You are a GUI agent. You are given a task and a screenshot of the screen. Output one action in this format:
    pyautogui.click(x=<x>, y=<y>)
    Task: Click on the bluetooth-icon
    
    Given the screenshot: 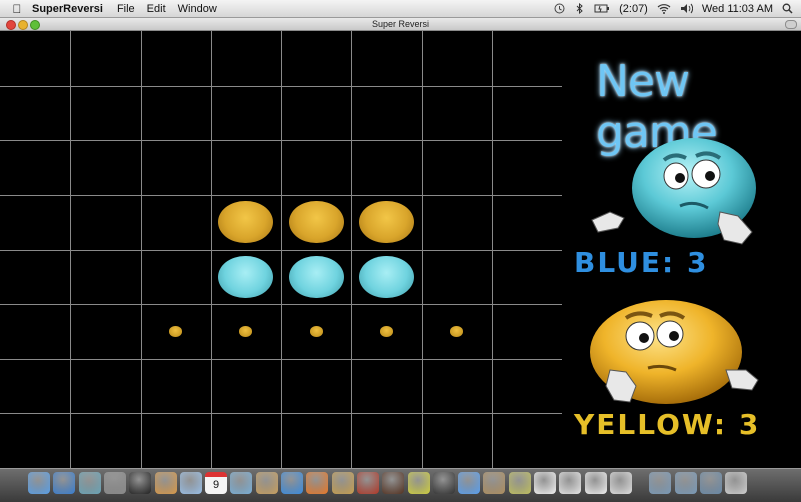 What is the action you would take?
    pyautogui.click(x=579, y=8)
    